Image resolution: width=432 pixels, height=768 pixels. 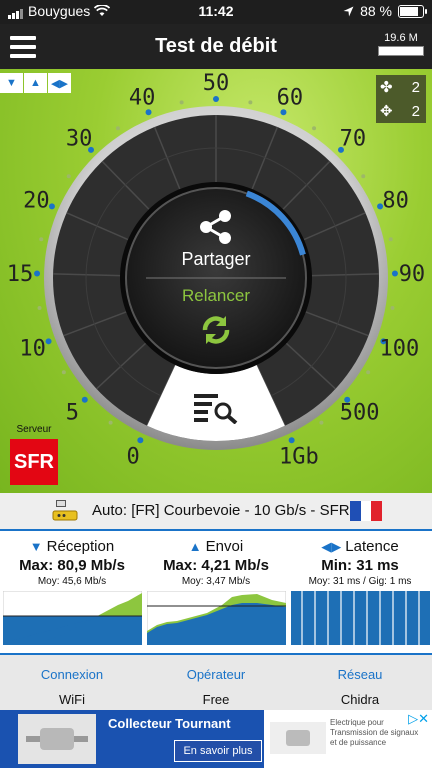 What do you see at coordinates (360, 565) in the screenshot?
I see `latency-min: Min: 31 ms` at bounding box center [360, 565].